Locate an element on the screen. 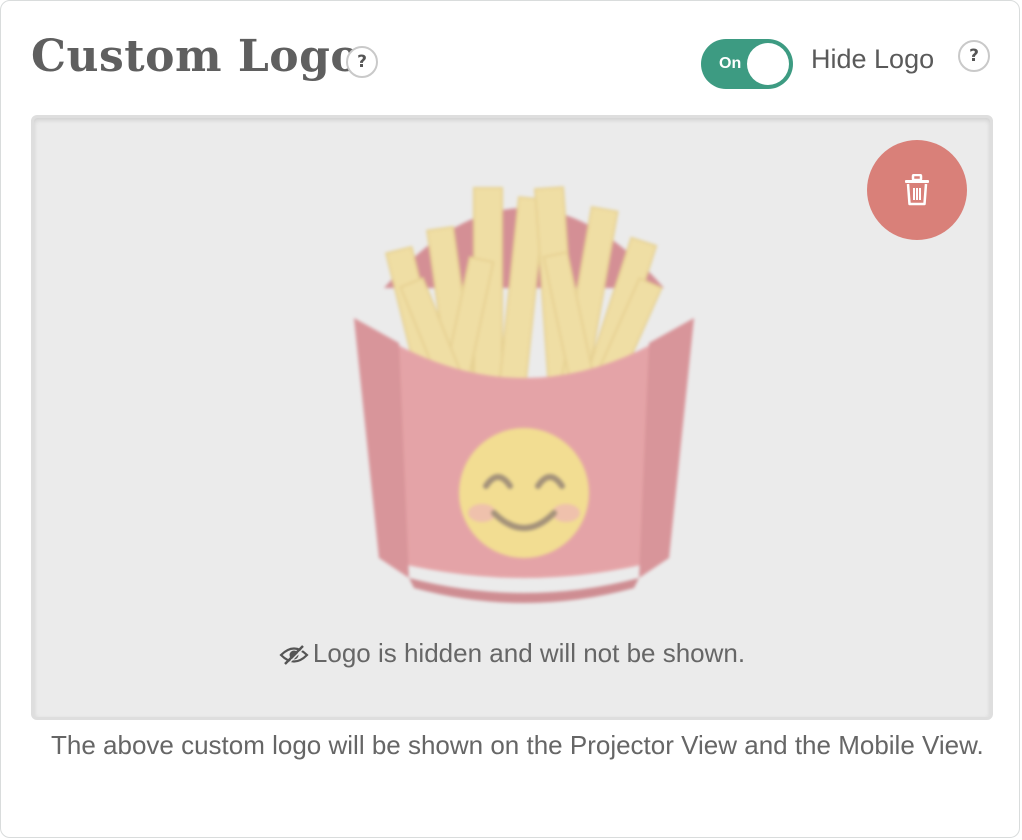 This screenshot has height=840, width=1022. hidden-logo-notice: Logo is hidden and will not be shown. is located at coordinates (512, 653).